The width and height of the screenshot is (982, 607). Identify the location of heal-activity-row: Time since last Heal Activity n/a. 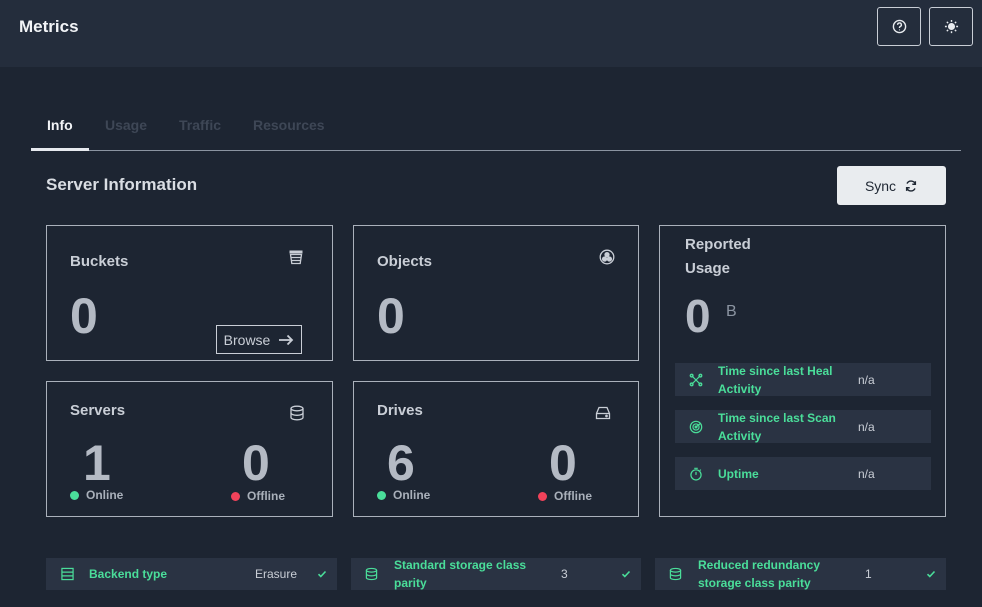
(803, 379).